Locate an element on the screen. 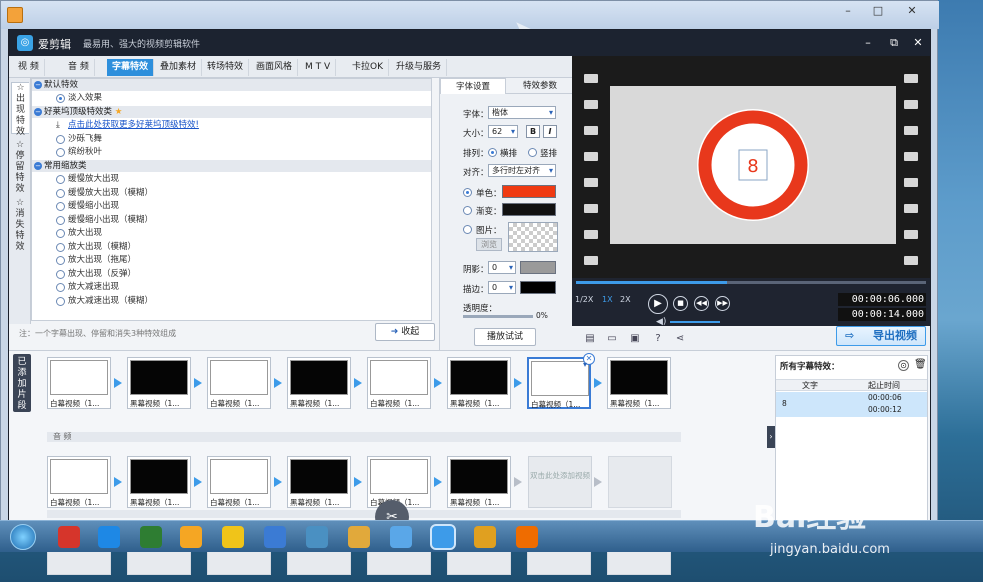 This screenshot has width=983, height=582. pinwheel-icon is located at coordinates (401, 537).